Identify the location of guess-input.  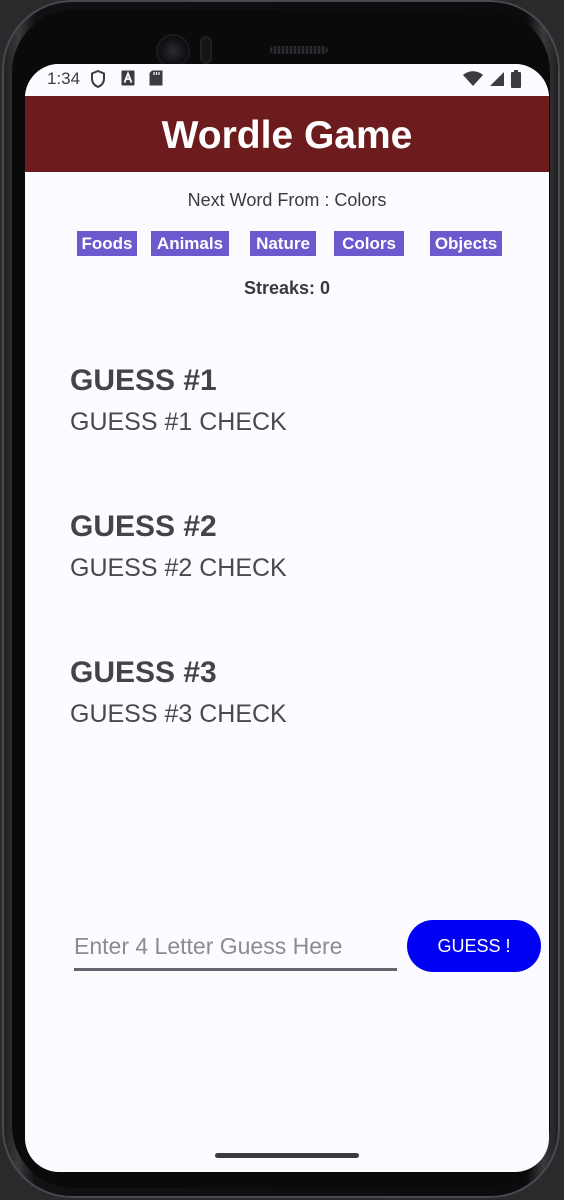
(235, 947).